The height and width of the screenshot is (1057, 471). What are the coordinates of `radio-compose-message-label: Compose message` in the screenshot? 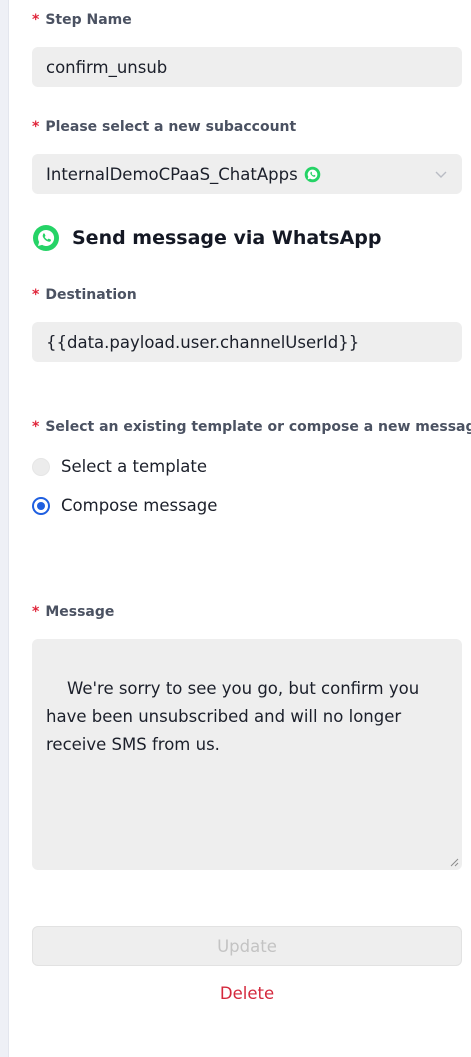 It's located at (139, 505).